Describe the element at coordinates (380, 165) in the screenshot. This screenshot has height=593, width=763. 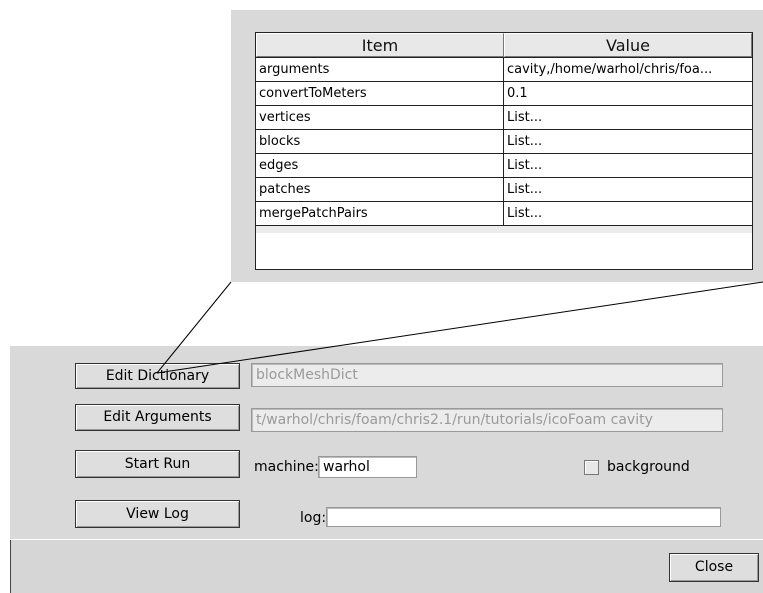
I see `item-cell: edges` at that location.